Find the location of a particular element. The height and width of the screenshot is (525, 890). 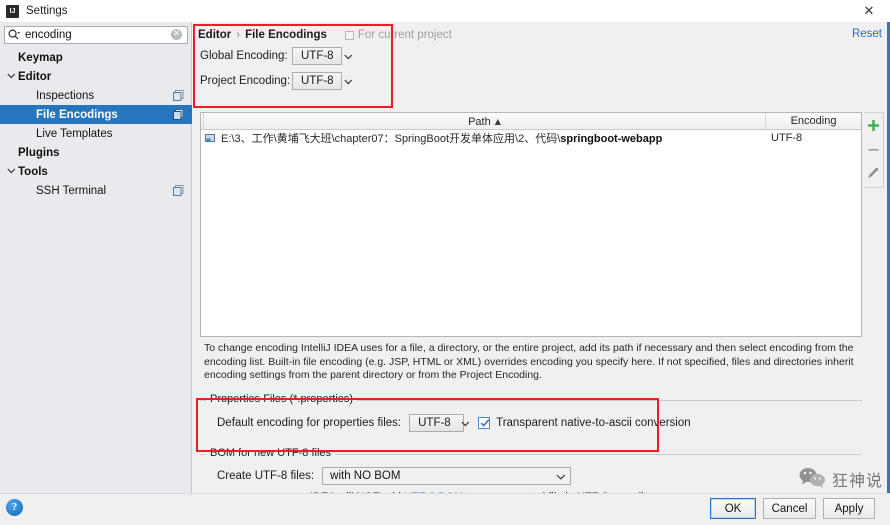

column-header-path-label: Path is located at coordinates (479, 121).